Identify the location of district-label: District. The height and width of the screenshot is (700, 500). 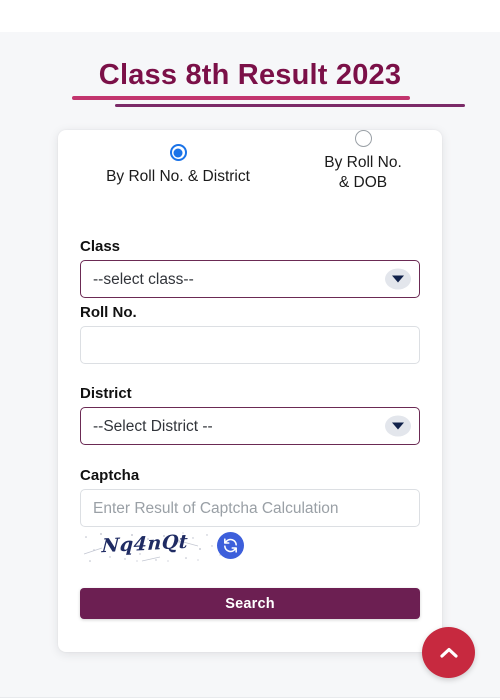
(106, 393).